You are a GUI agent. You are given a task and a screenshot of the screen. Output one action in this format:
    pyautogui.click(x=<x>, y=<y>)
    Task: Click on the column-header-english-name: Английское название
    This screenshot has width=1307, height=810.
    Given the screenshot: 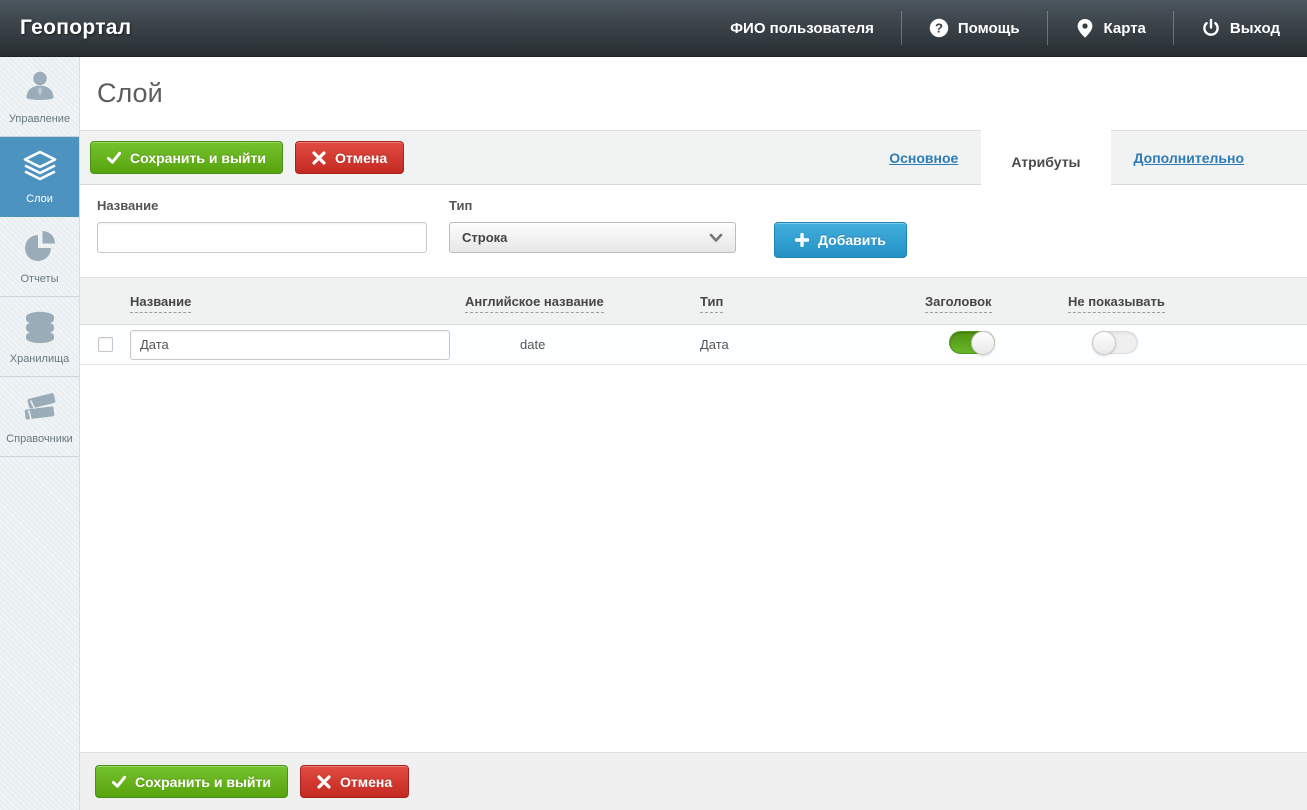 What is the action you would take?
    pyautogui.click(x=582, y=303)
    